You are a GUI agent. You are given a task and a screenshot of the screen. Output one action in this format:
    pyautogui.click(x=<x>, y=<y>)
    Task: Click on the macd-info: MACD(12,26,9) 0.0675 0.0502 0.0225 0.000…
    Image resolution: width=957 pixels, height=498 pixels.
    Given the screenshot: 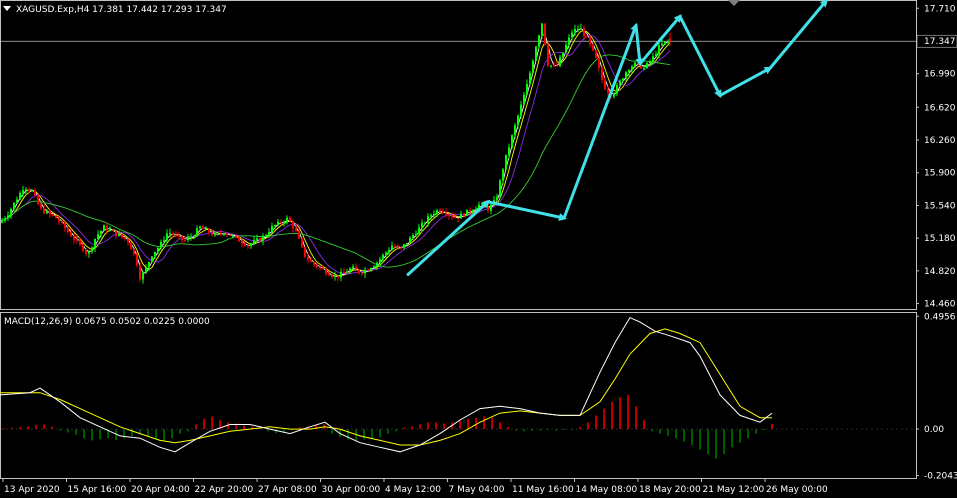 What is the action you would take?
    pyautogui.click(x=107, y=322)
    